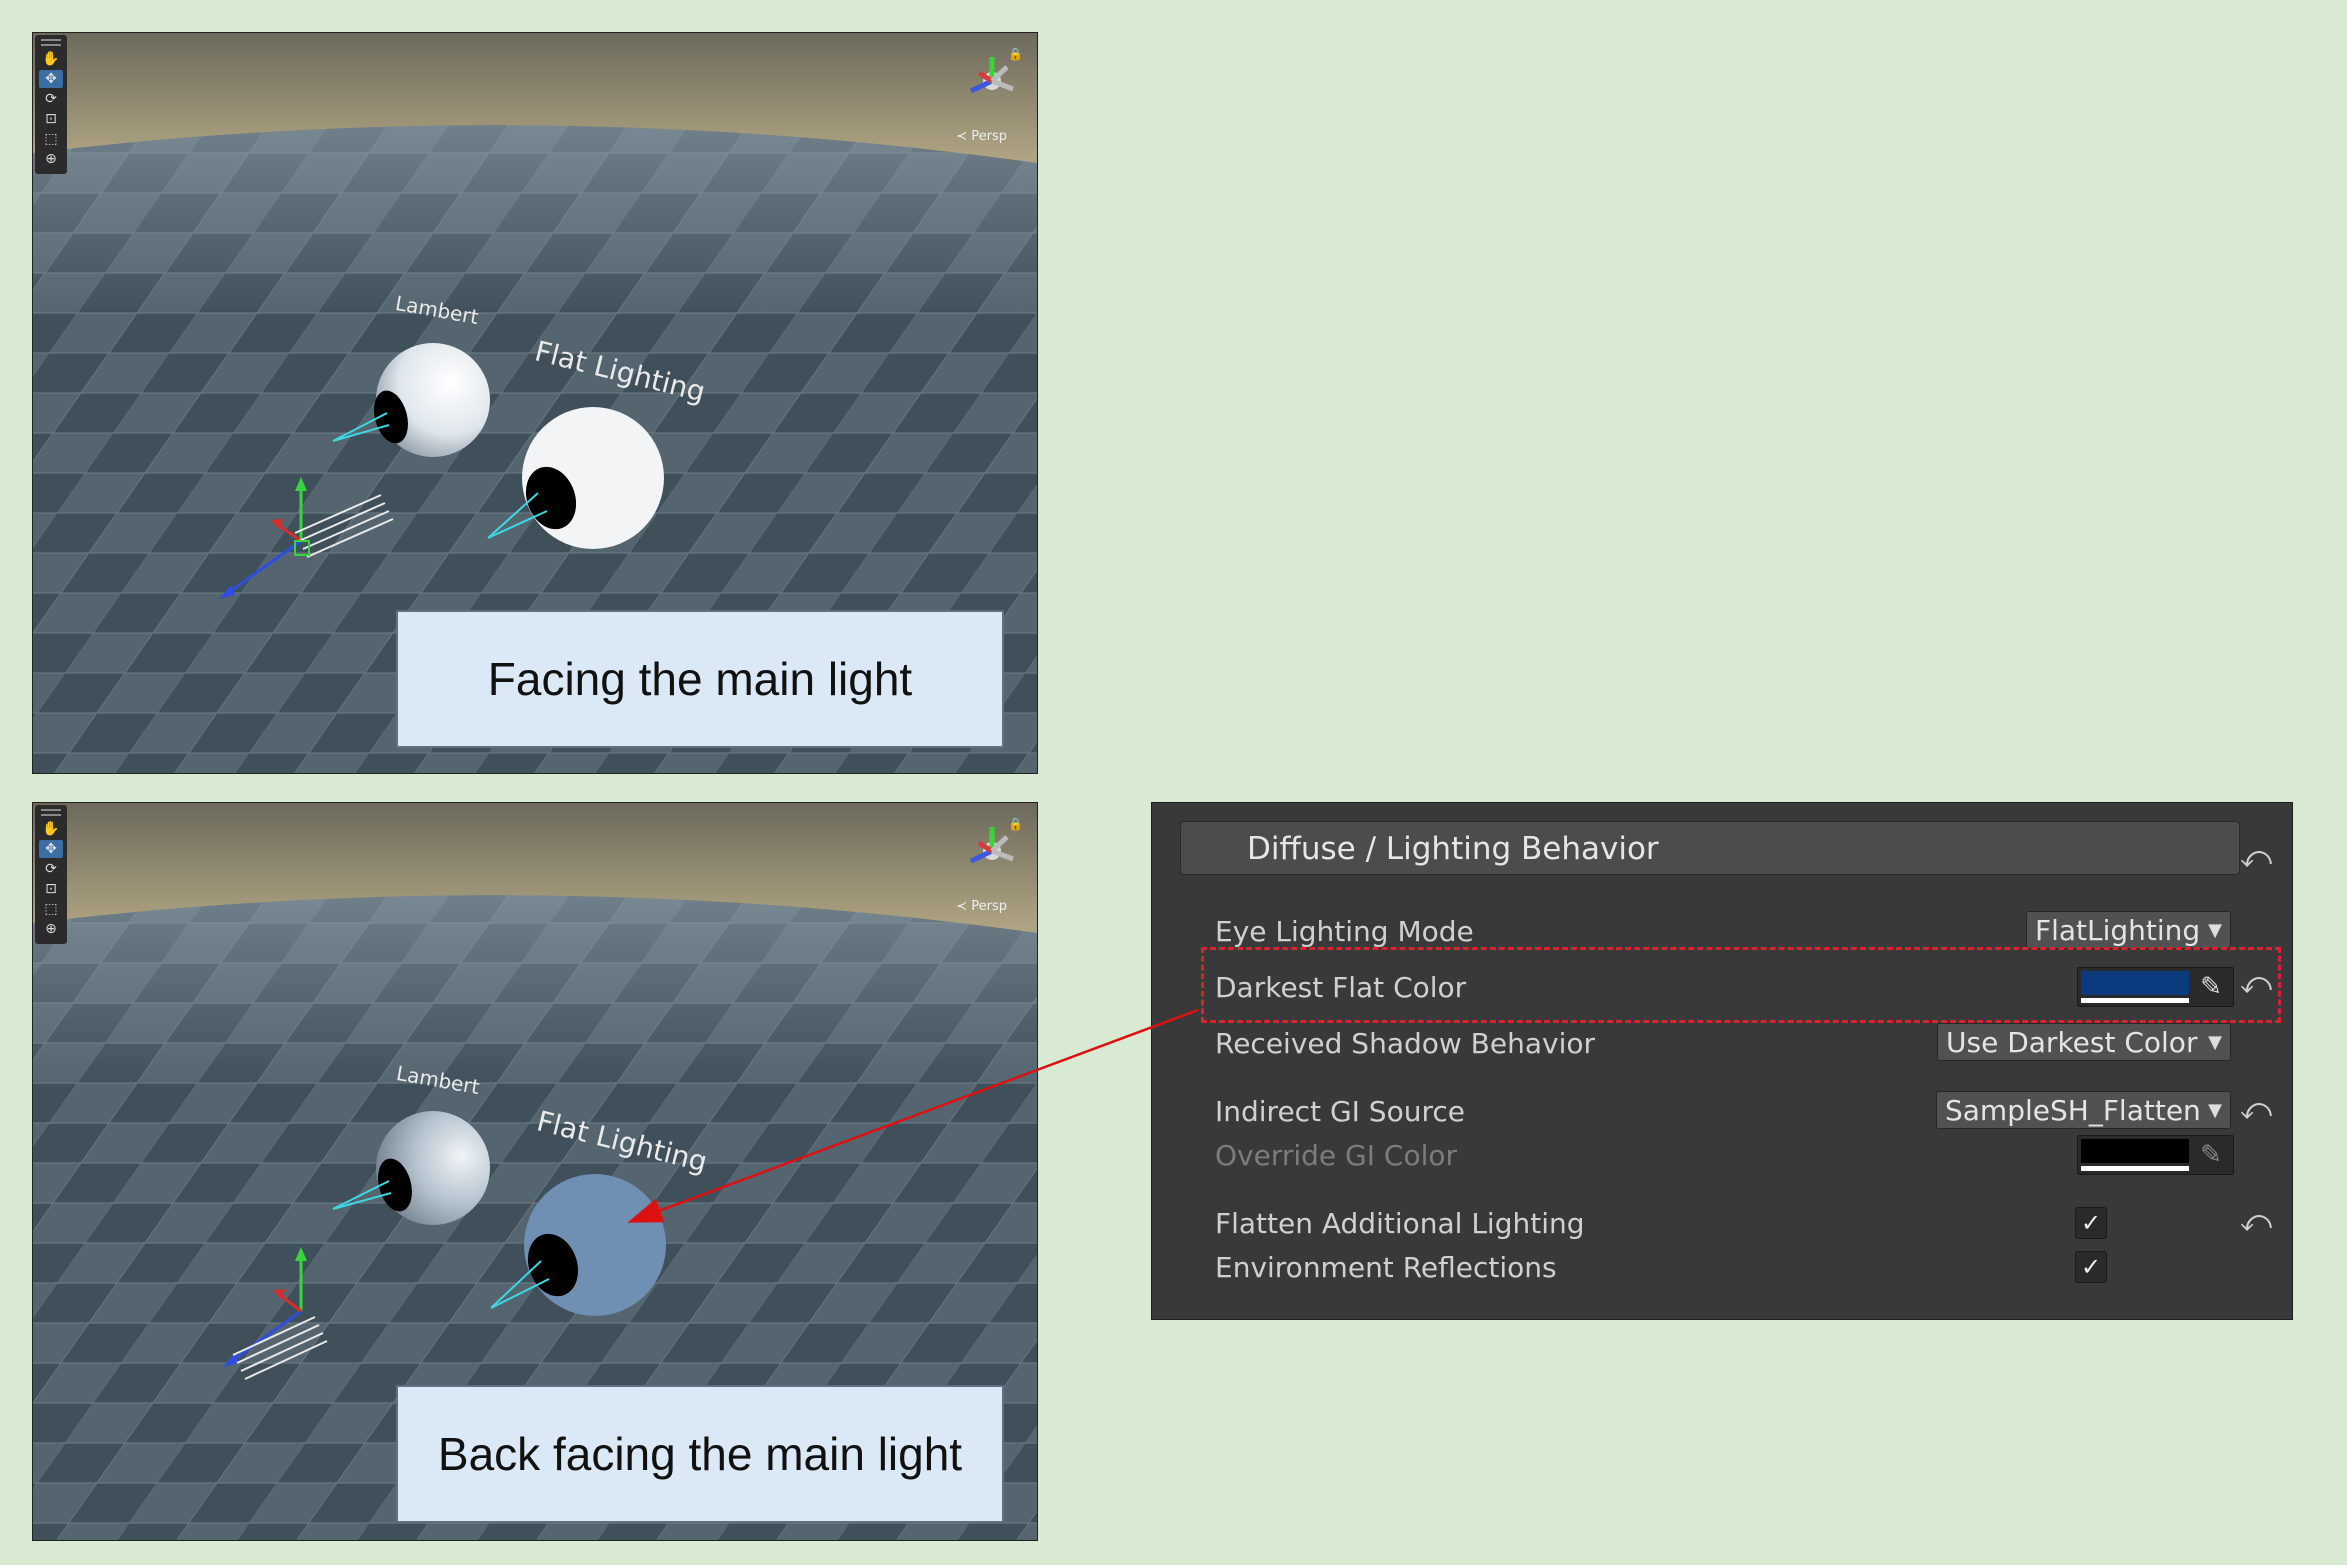  I want to click on indirect-gi-dropdown: SampleSH_Flatten ▼, so click(2083, 1110).